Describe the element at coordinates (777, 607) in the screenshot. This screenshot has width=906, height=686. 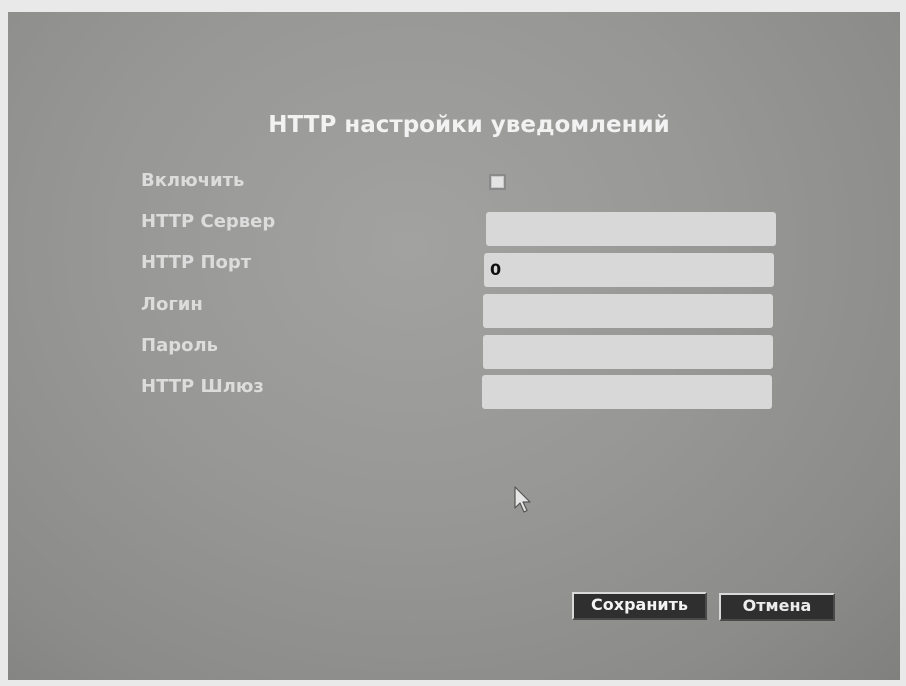
I see `cancel-button: Отмена` at that location.